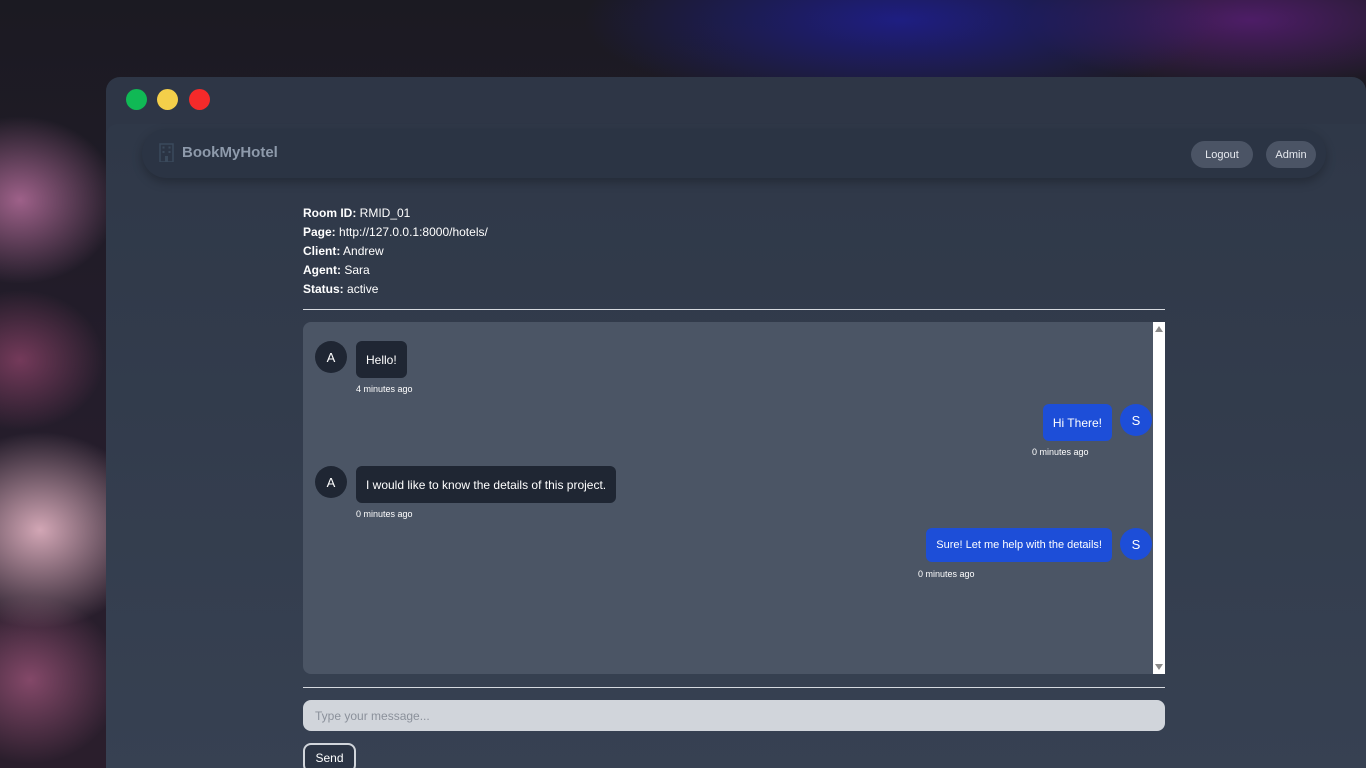  Describe the element at coordinates (166, 152) in the screenshot. I see `hotel-building-icon` at that location.